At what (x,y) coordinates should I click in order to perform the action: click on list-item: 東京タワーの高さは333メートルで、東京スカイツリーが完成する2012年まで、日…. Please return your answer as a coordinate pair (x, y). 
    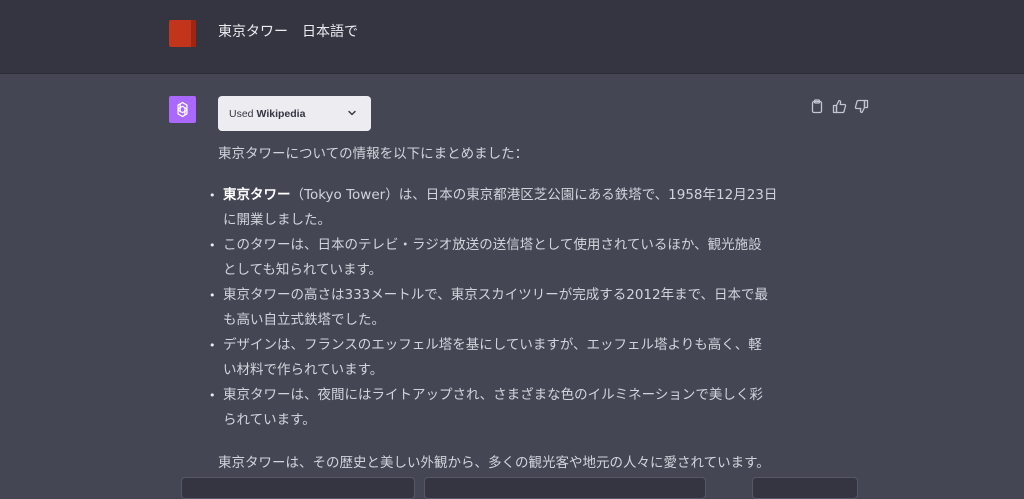
    Looking at the image, I should click on (508, 308).